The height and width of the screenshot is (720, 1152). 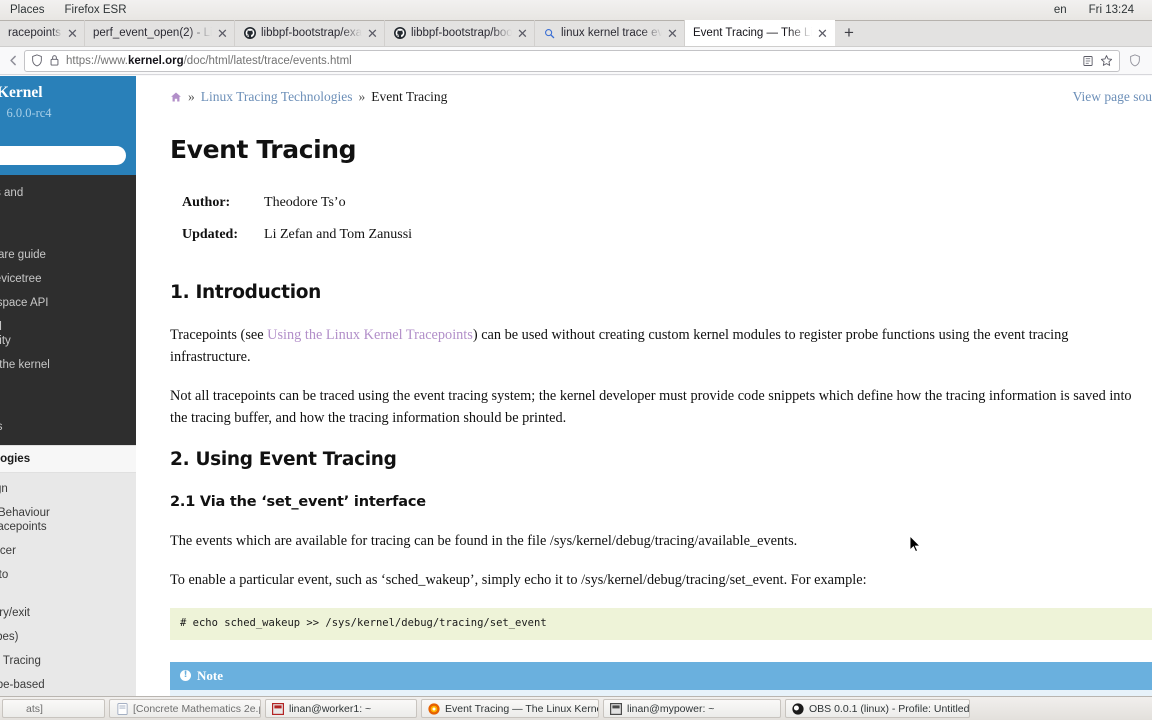 I want to click on field-label-updated: Updated:, so click(x=210, y=235).